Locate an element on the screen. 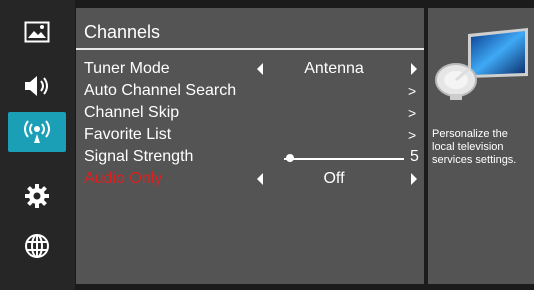 This screenshot has height=290, width=534. menu-row-label: Tuner Mode is located at coordinates (127, 68).